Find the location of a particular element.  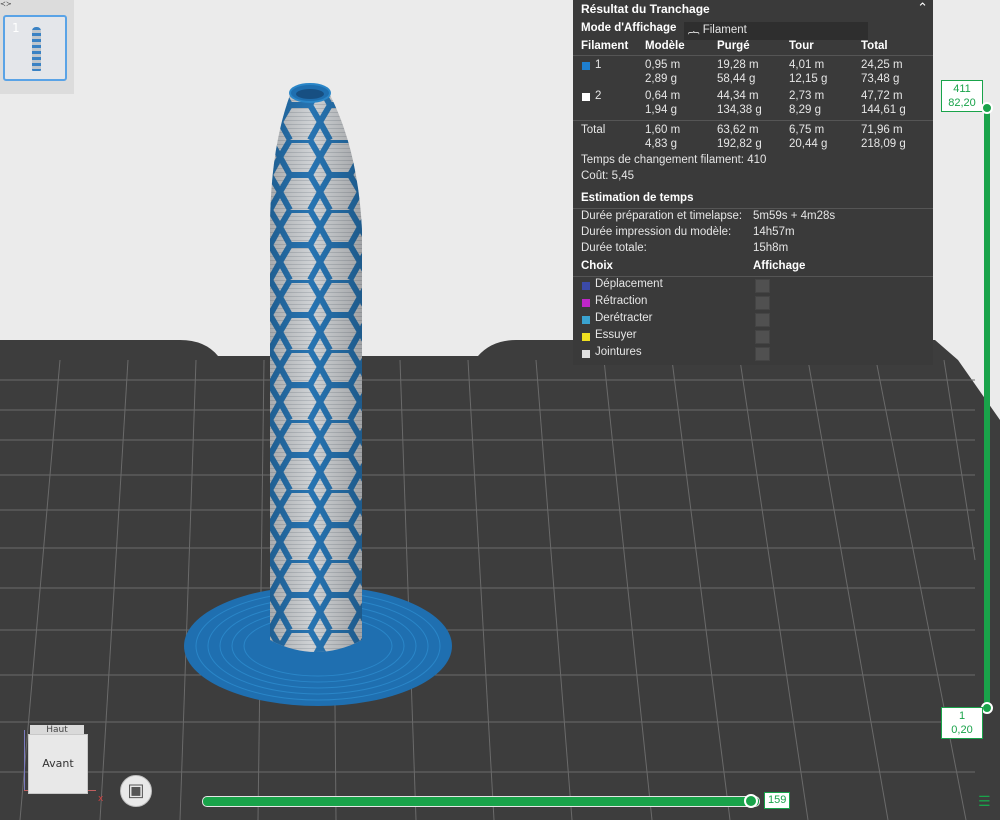

time-label: Durée totale: is located at coordinates (614, 248).